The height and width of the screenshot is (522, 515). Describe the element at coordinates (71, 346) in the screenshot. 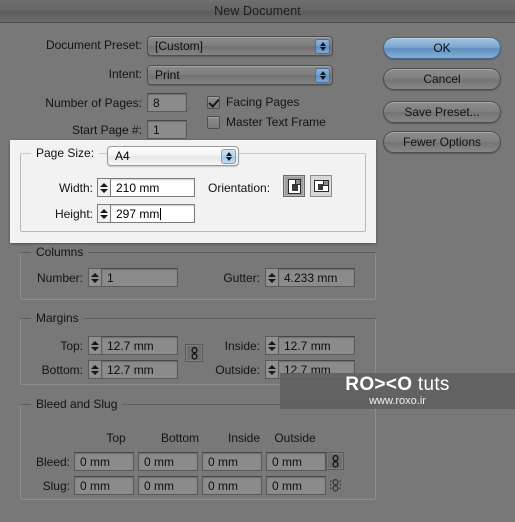

I see `margin-top-label: Top:` at that location.